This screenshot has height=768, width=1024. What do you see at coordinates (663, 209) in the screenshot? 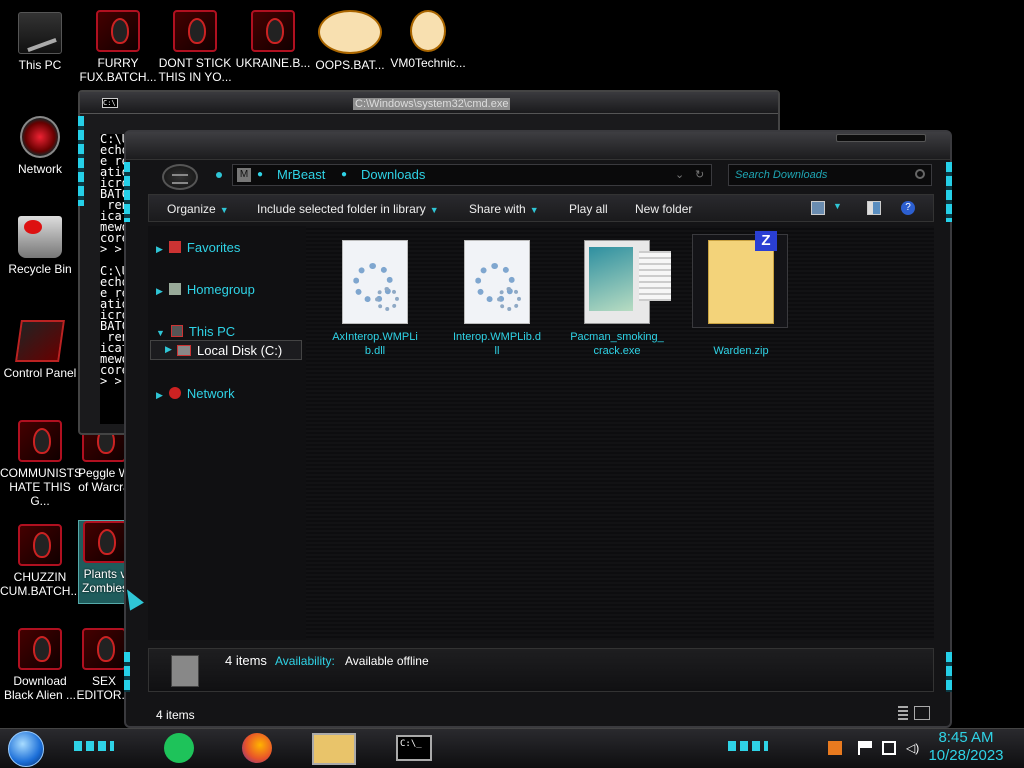
I see `new-folder-button: New folder` at bounding box center [663, 209].